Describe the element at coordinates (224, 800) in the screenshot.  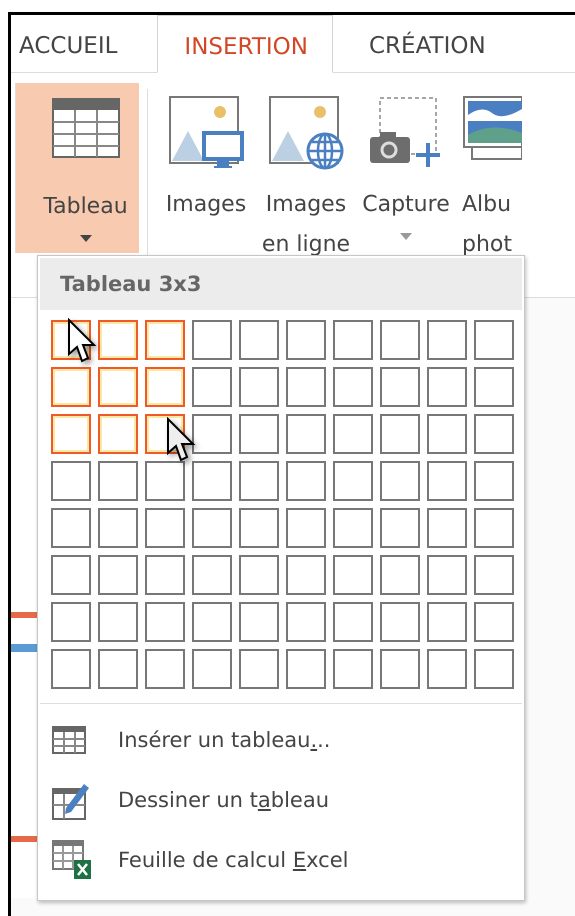
I see `menu-item: Dessiner un tableau` at that location.